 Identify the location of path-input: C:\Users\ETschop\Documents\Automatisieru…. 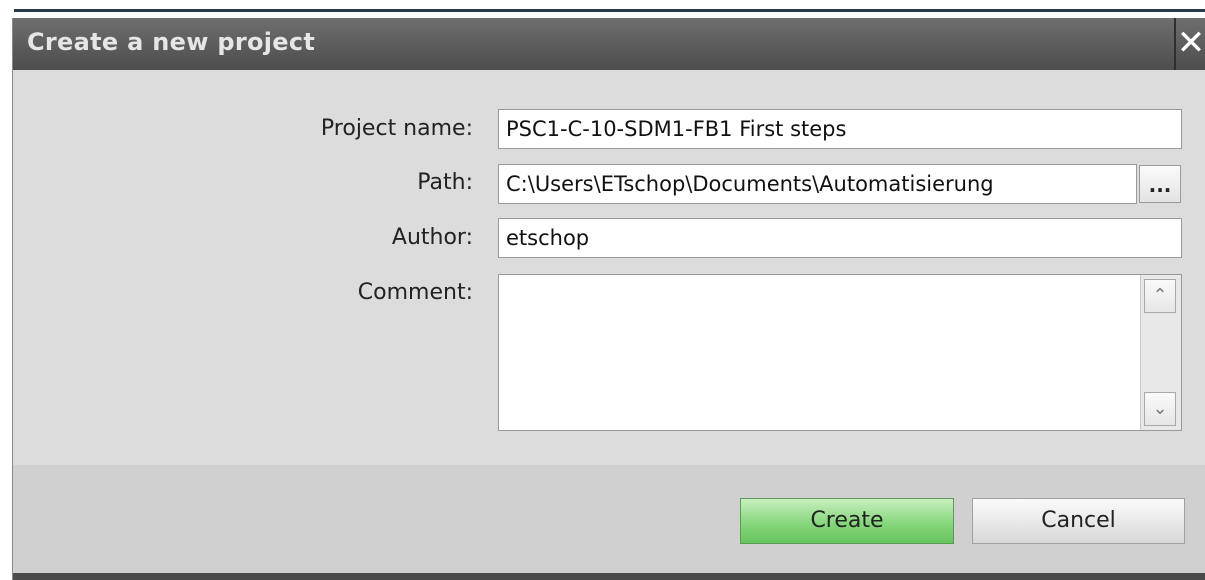
(817, 184).